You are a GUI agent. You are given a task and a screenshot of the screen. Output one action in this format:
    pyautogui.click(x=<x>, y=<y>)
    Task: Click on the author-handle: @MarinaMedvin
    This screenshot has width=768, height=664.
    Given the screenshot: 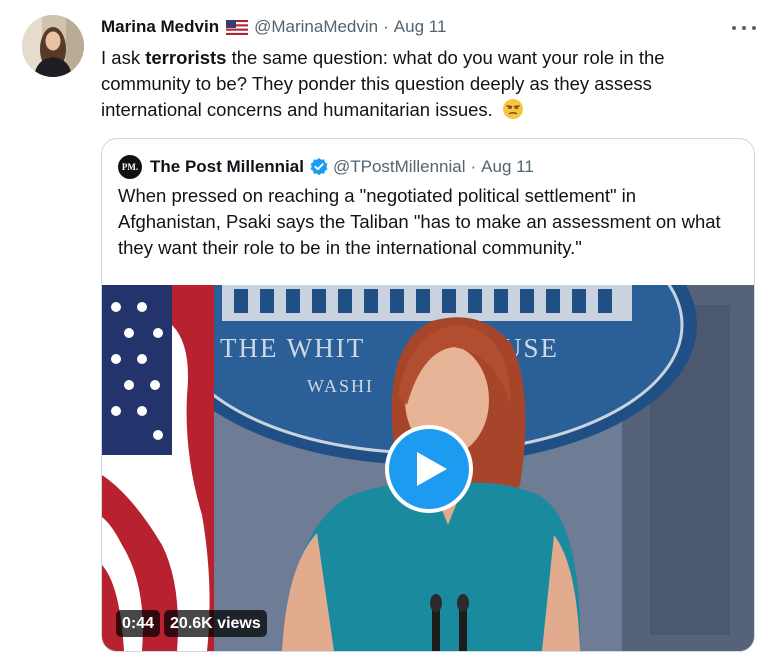 What is the action you would take?
    pyautogui.click(x=316, y=27)
    